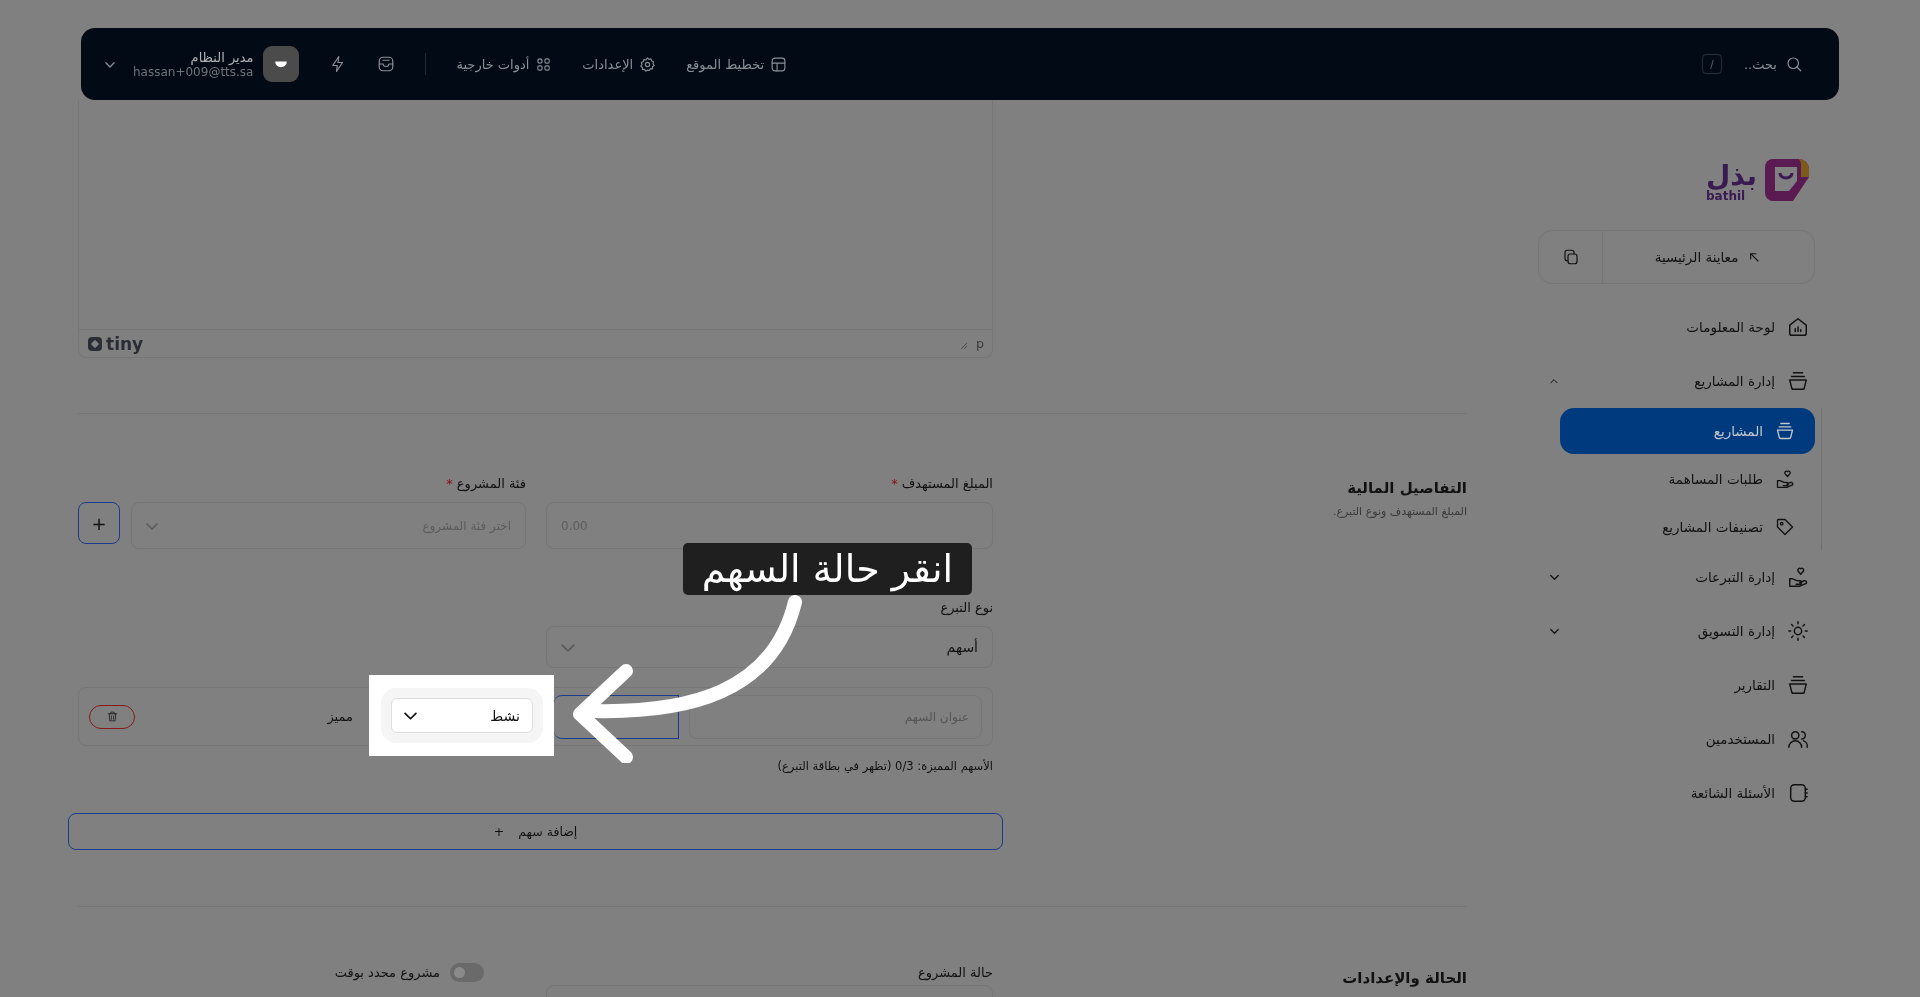  I want to click on element-path: p, so click(980, 343).